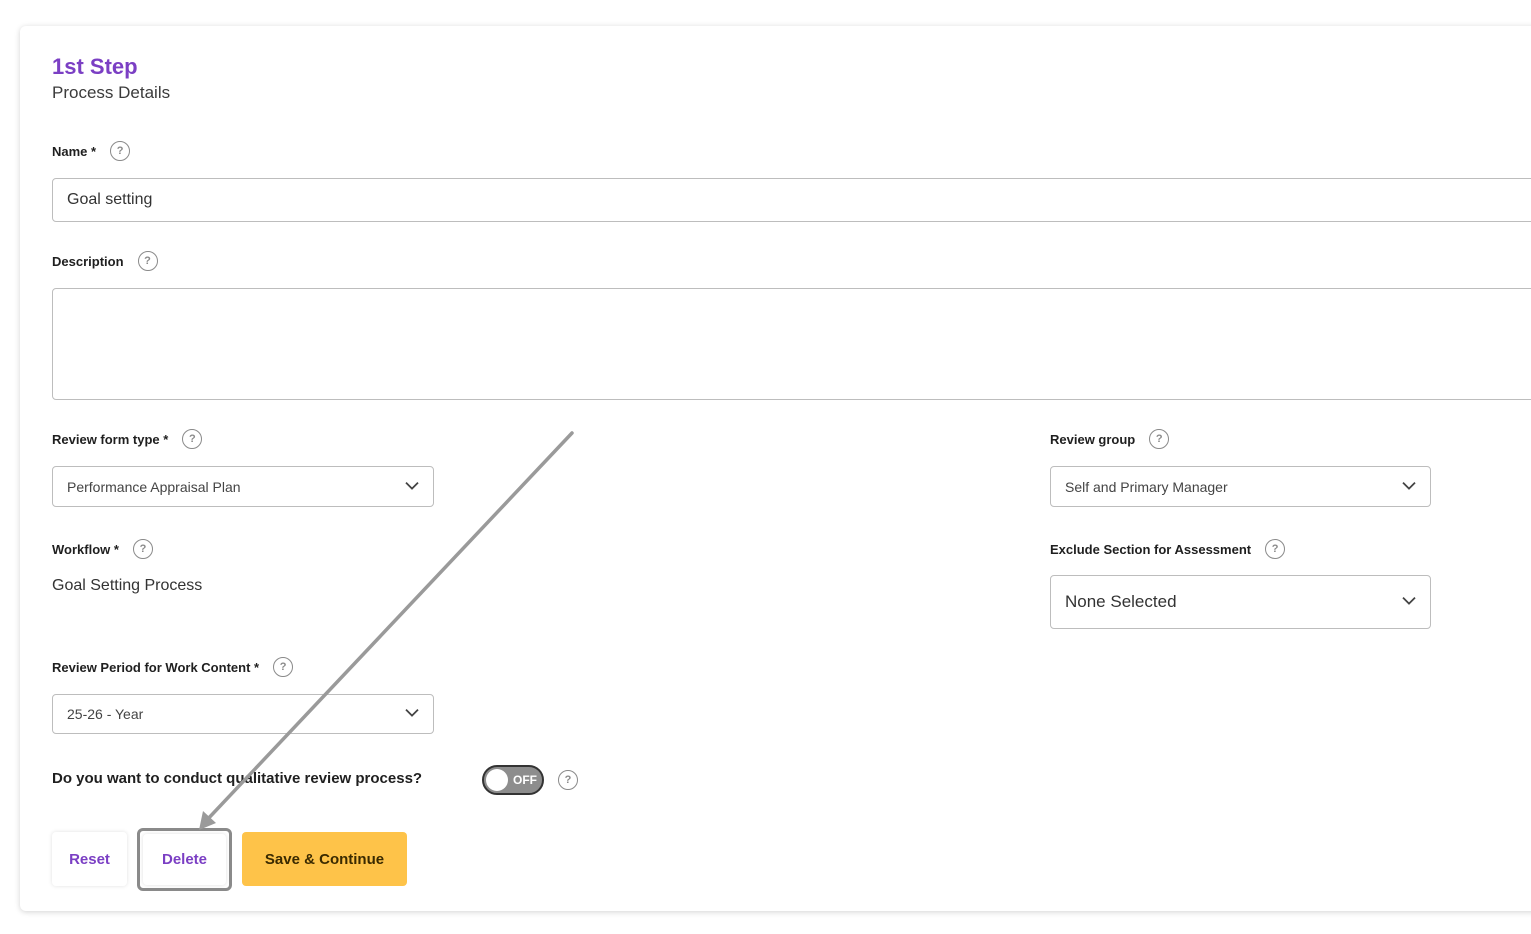 The image size is (1531, 934). What do you see at coordinates (386, 630) in the screenshot?
I see `arrow-icon` at bounding box center [386, 630].